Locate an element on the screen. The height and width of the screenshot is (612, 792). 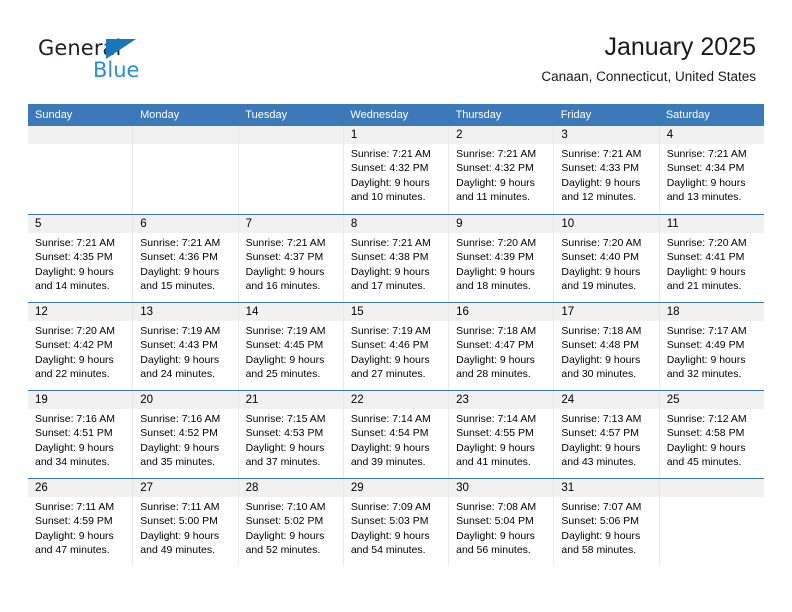
day-number: 17 is located at coordinates (606, 312).